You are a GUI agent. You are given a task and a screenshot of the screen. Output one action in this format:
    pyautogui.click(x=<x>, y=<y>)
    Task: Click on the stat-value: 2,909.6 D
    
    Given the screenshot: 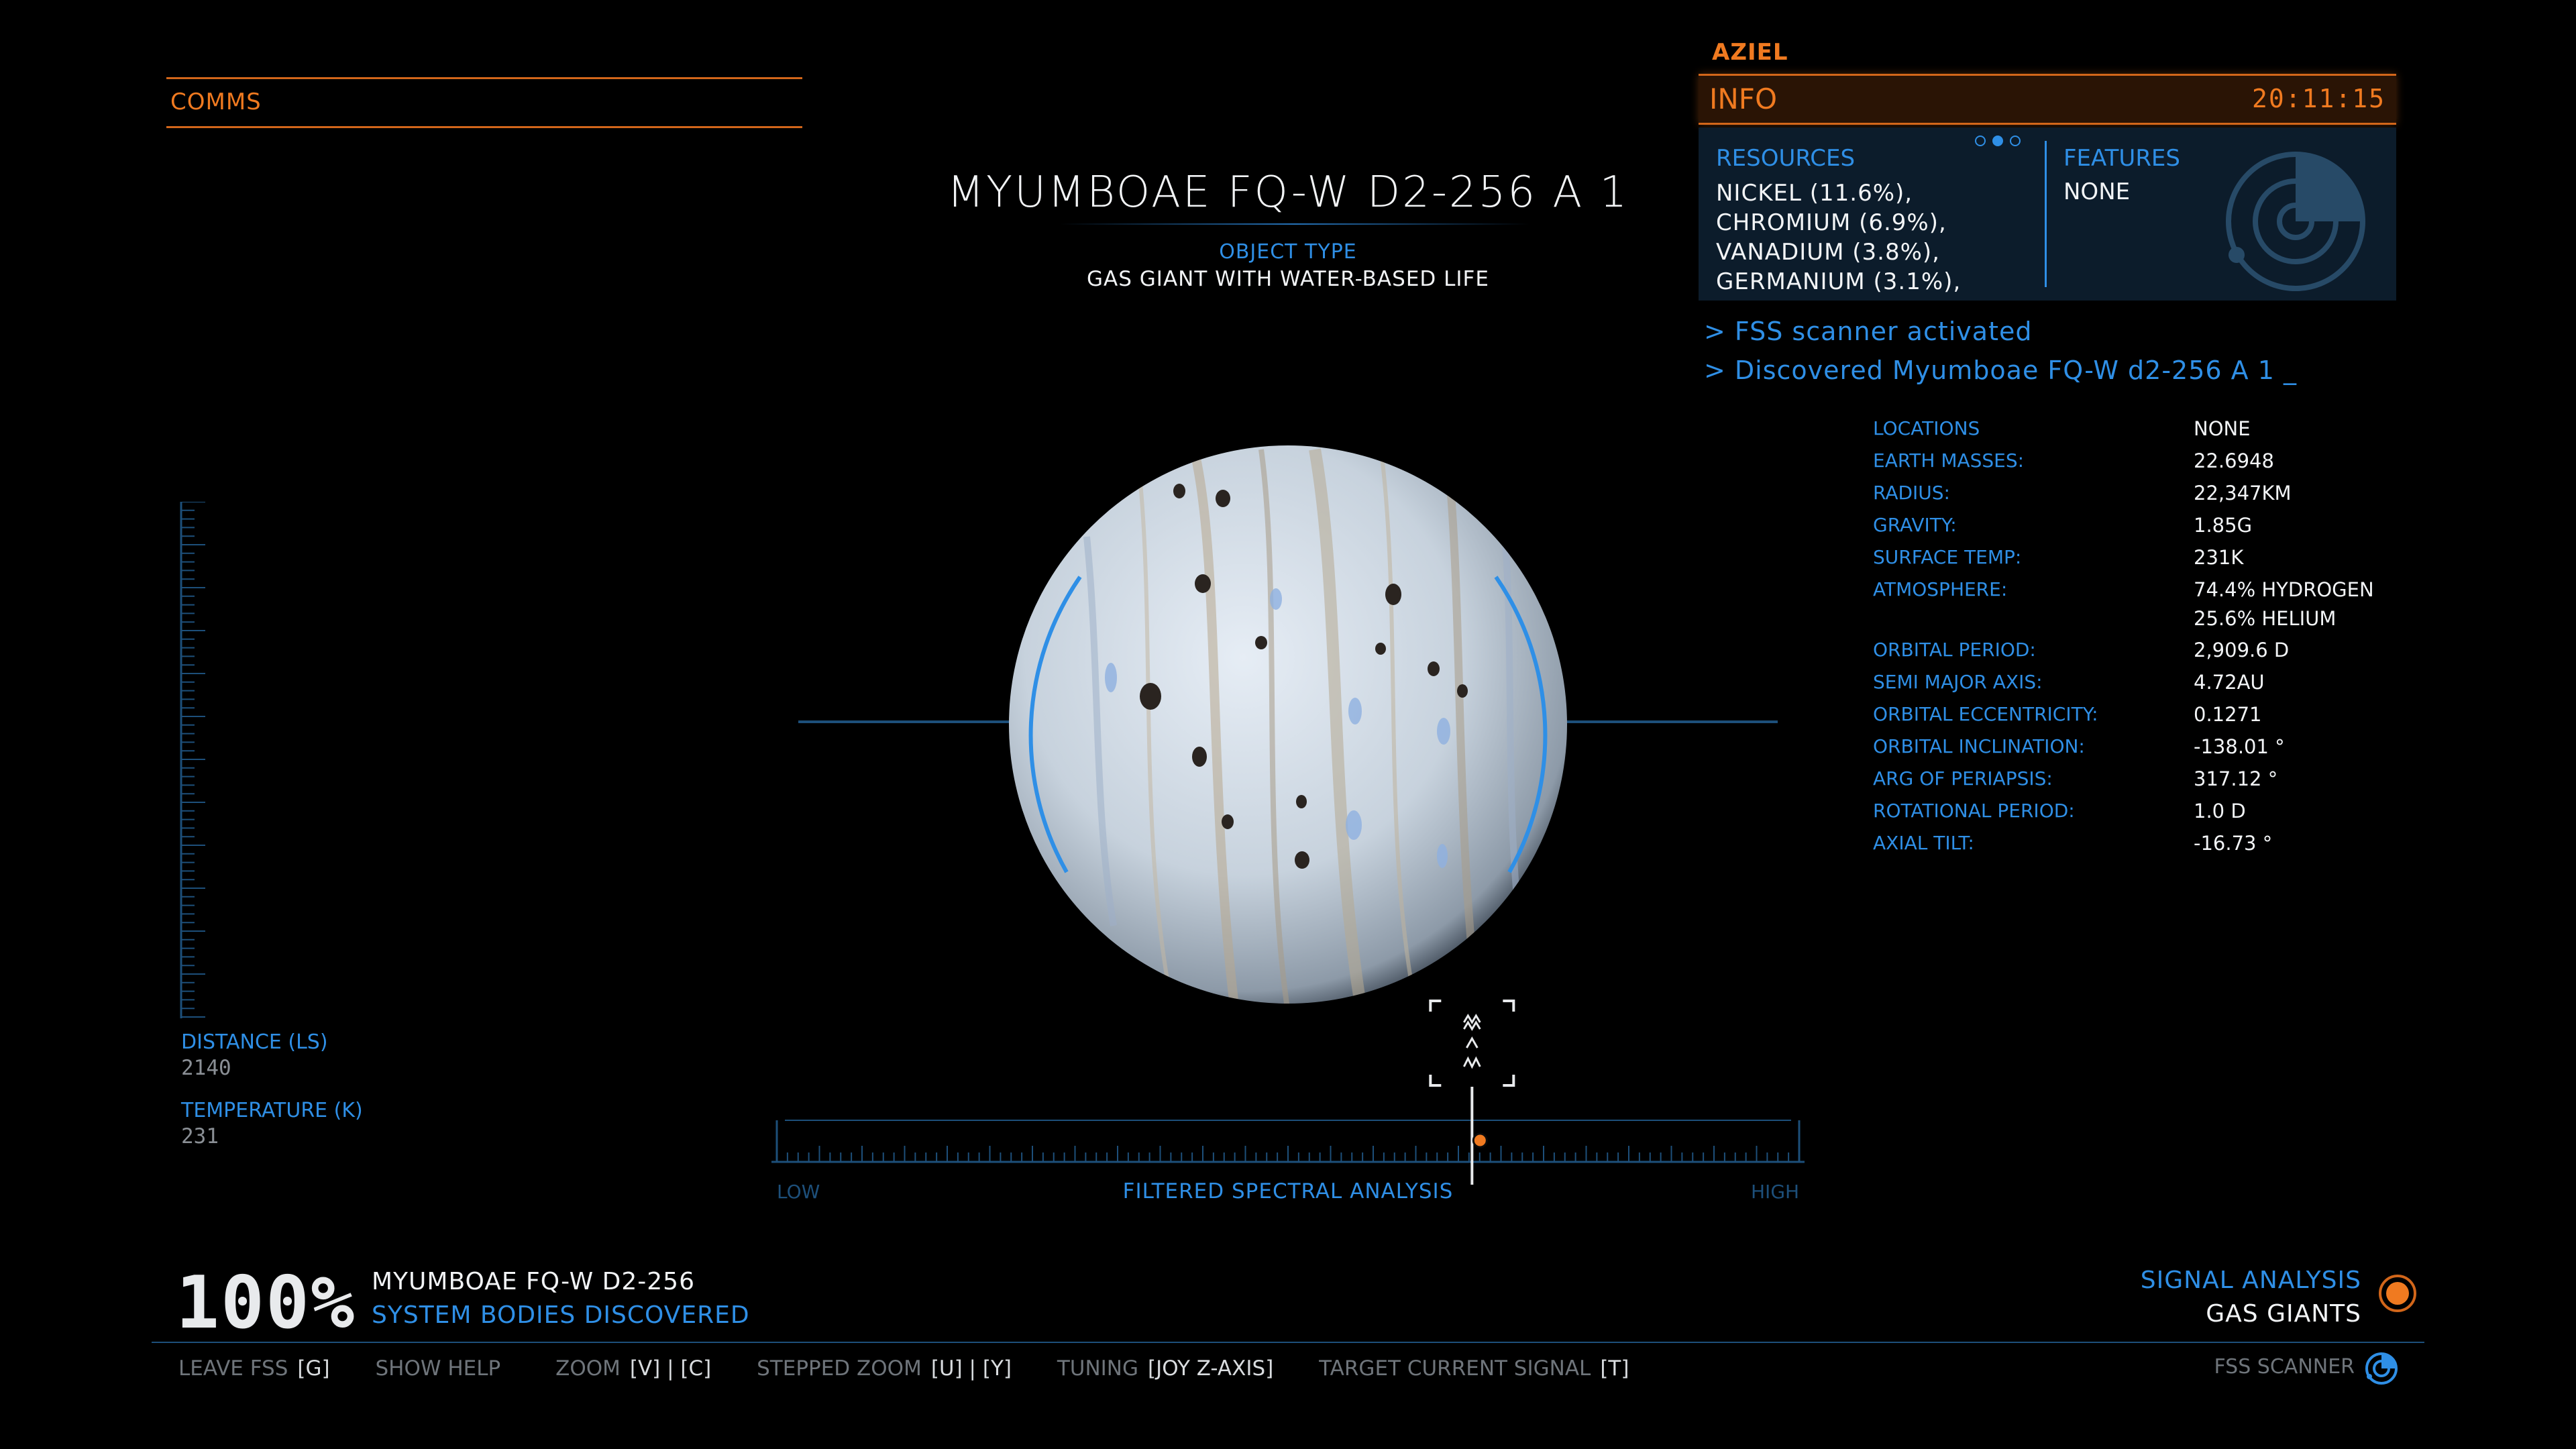 What is the action you would take?
    pyautogui.click(x=2242, y=650)
    